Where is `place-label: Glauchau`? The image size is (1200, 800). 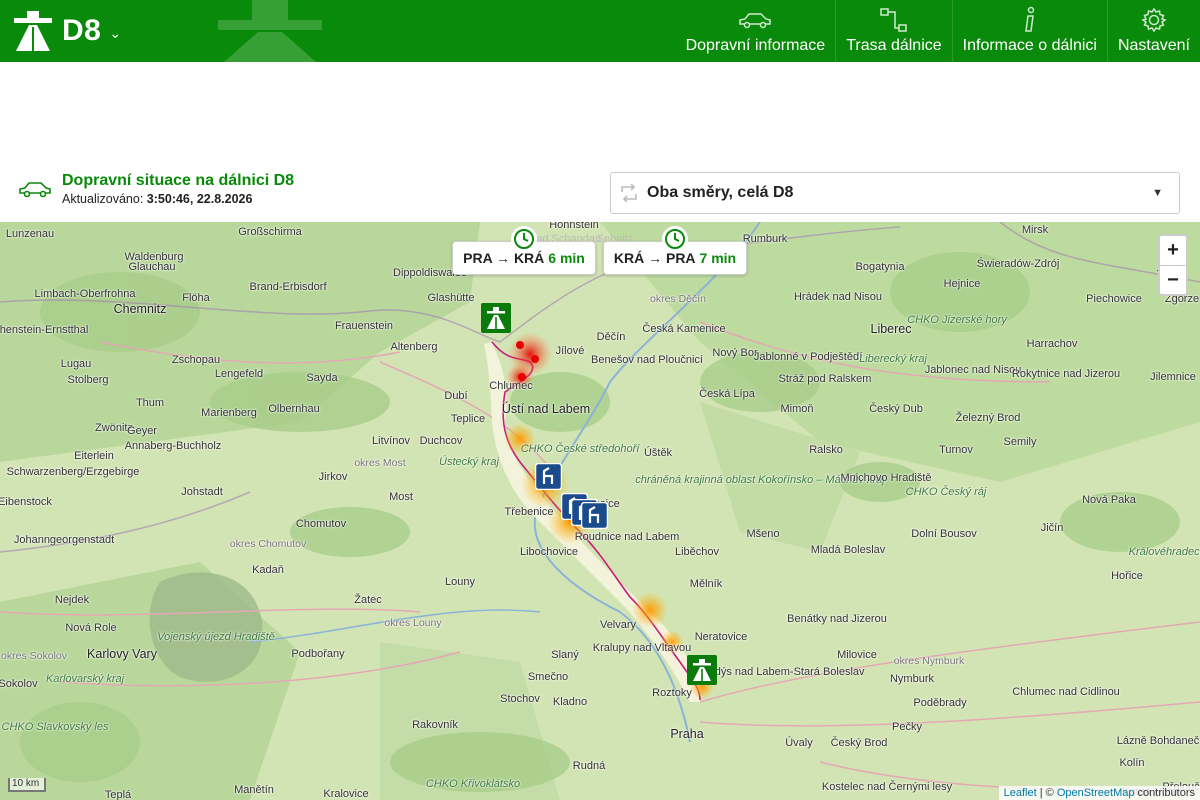
place-label: Glauchau is located at coordinates (152, 267).